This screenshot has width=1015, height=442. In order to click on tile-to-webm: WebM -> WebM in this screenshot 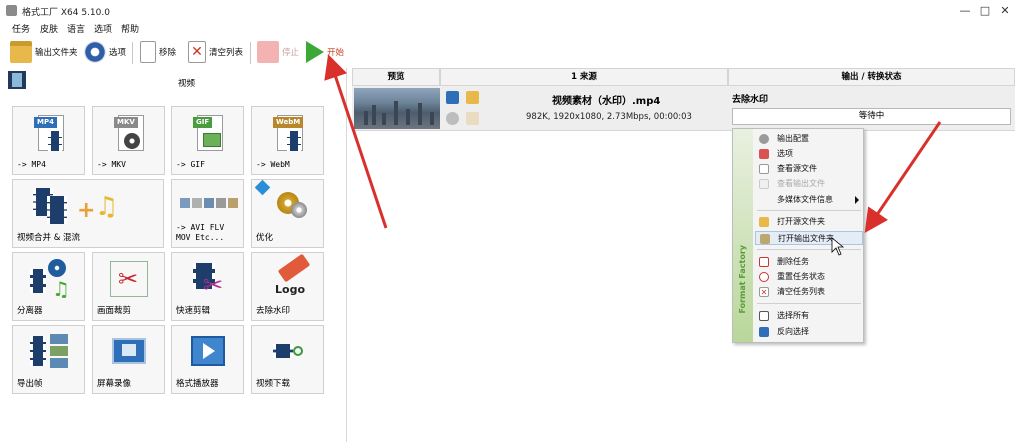, I will do `click(287, 140)`.